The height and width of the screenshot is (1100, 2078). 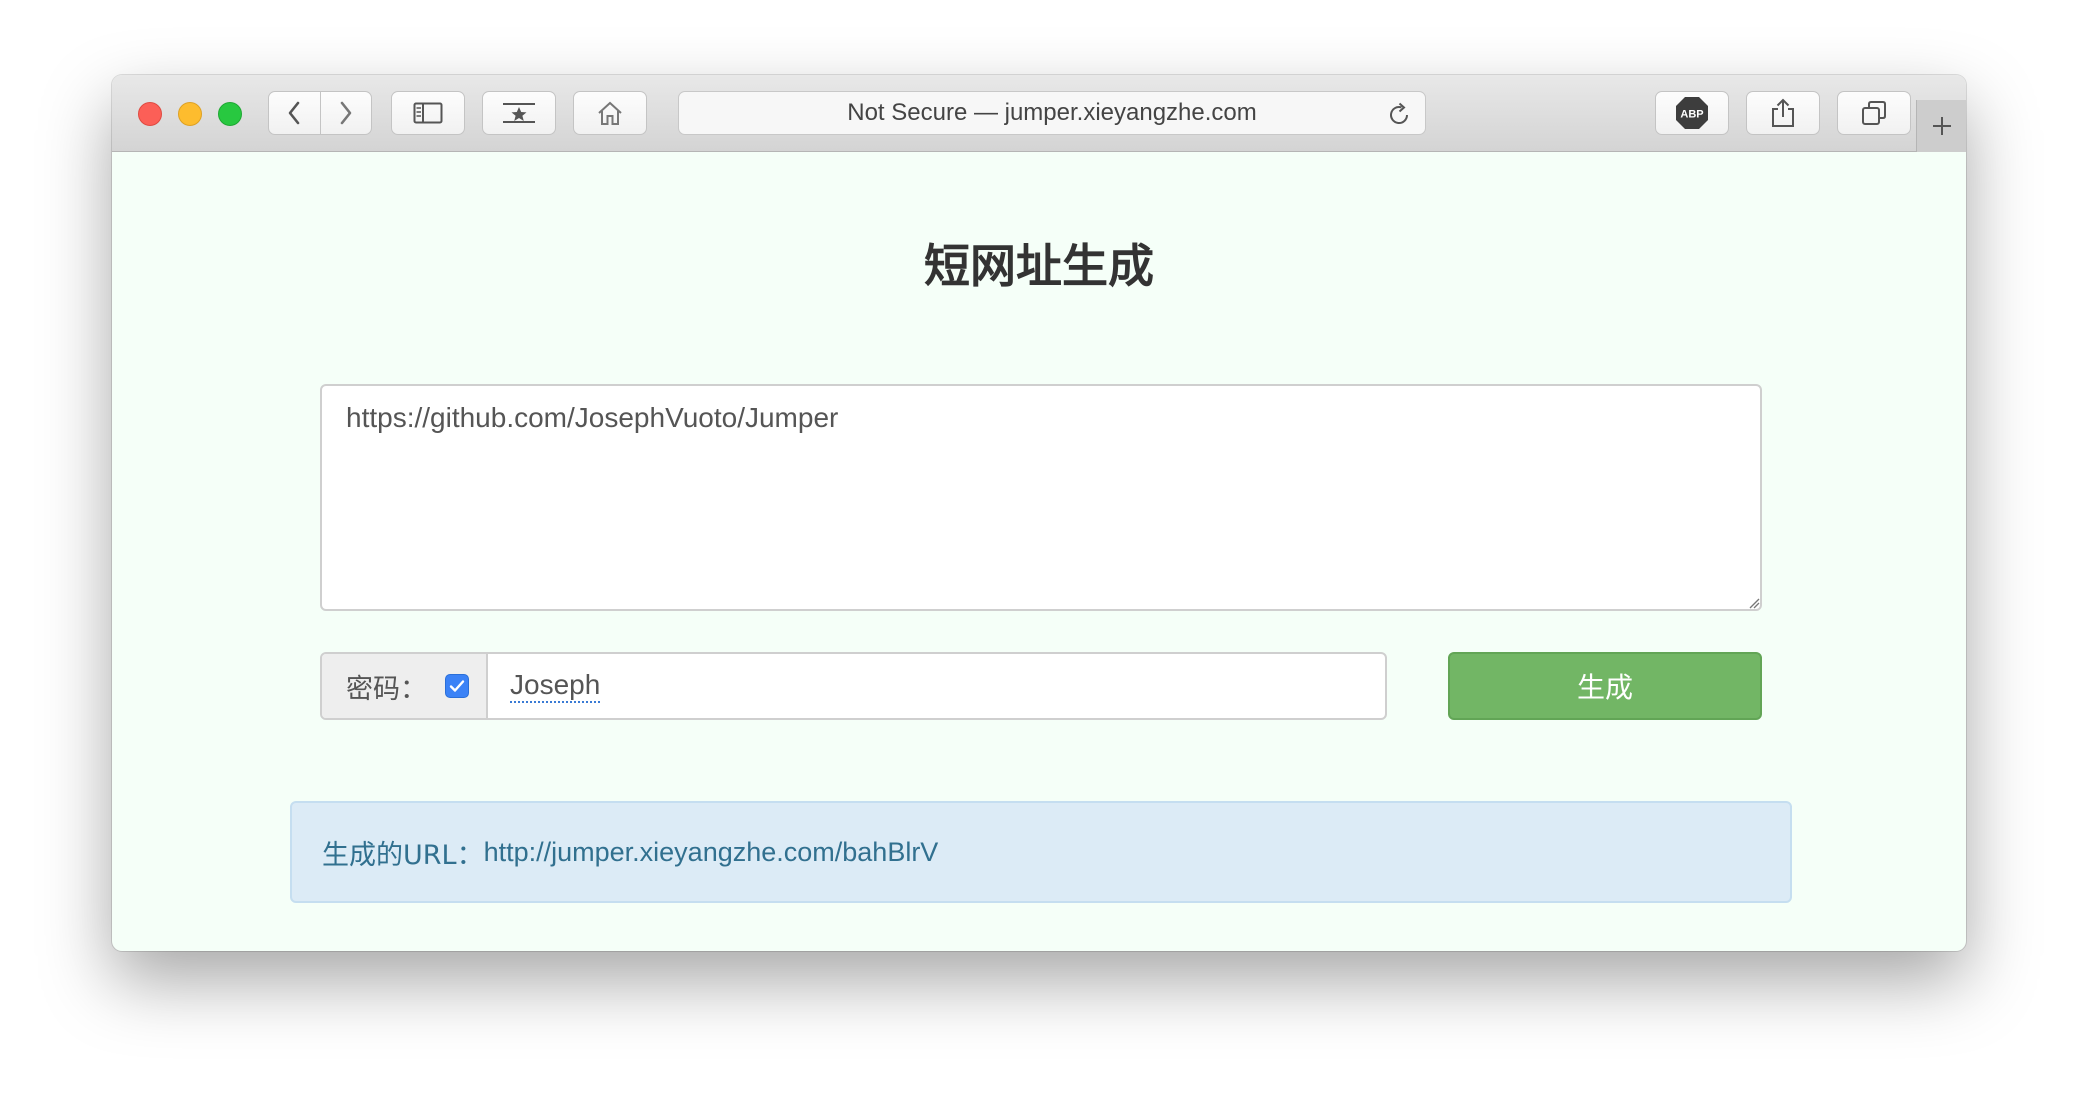 I want to click on adblock-icon: ABP, so click(x=1692, y=113).